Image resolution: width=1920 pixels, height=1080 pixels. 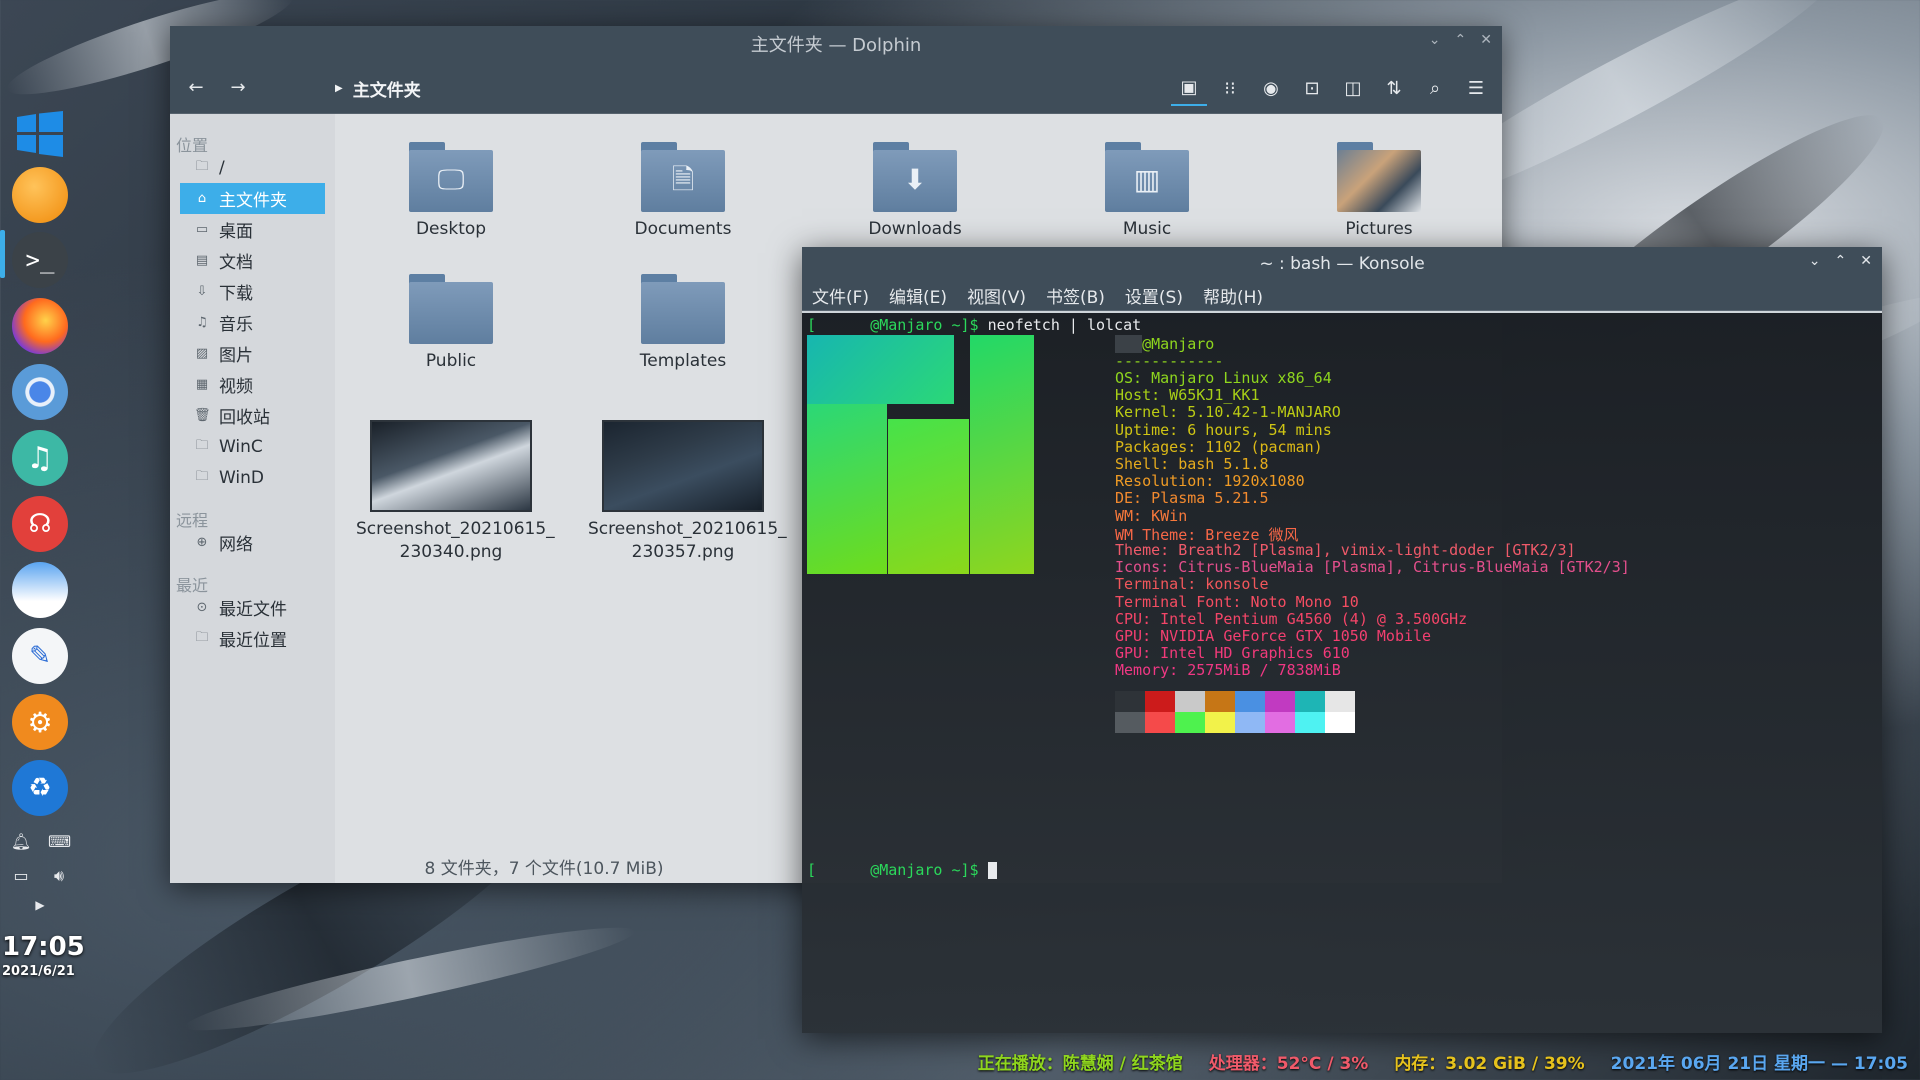 I want to click on file-item-screenshot-2: Screenshot_20210615_ 230357.png, so click(x=687, y=492).